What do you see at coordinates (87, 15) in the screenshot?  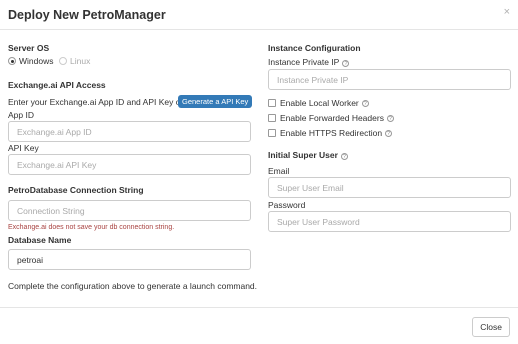 I see `modal-title: Deploy New PetroManager` at bounding box center [87, 15].